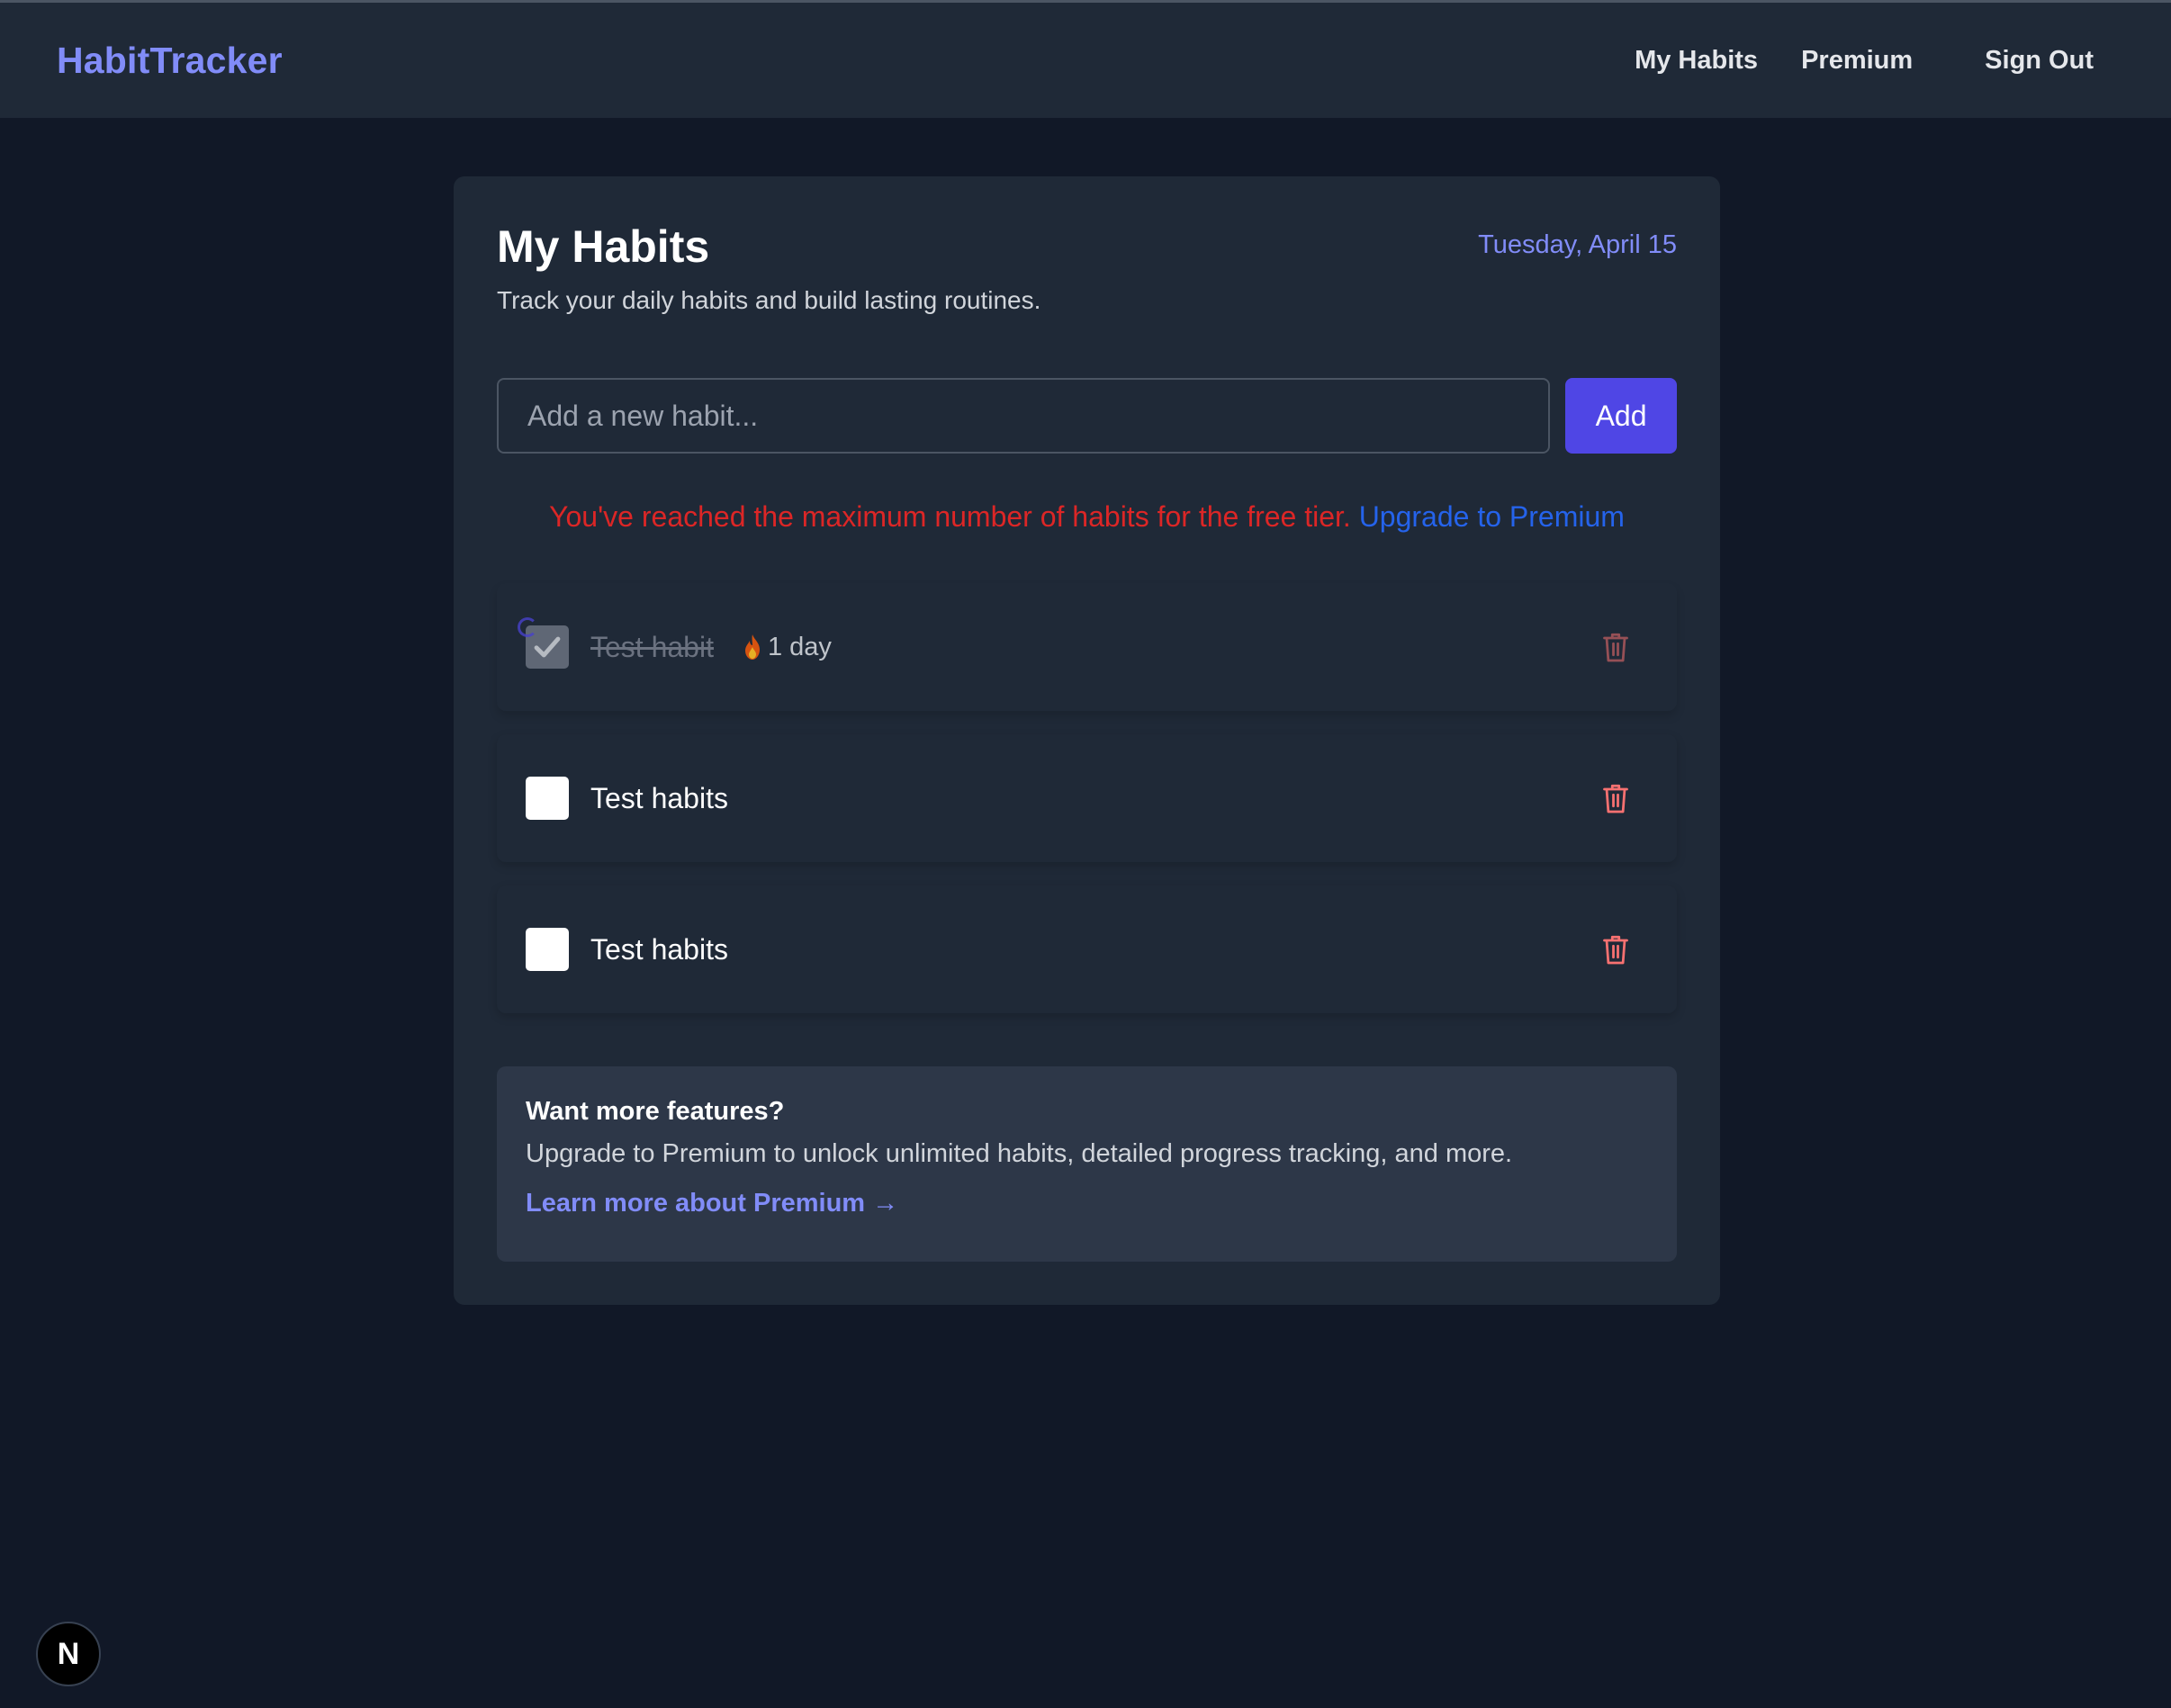 The height and width of the screenshot is (1708, 2171). What do you see at coordinates (170, 61) in the screenshot?
I see `brand-logo: HabitTracker` at bounding box center [170, 61].